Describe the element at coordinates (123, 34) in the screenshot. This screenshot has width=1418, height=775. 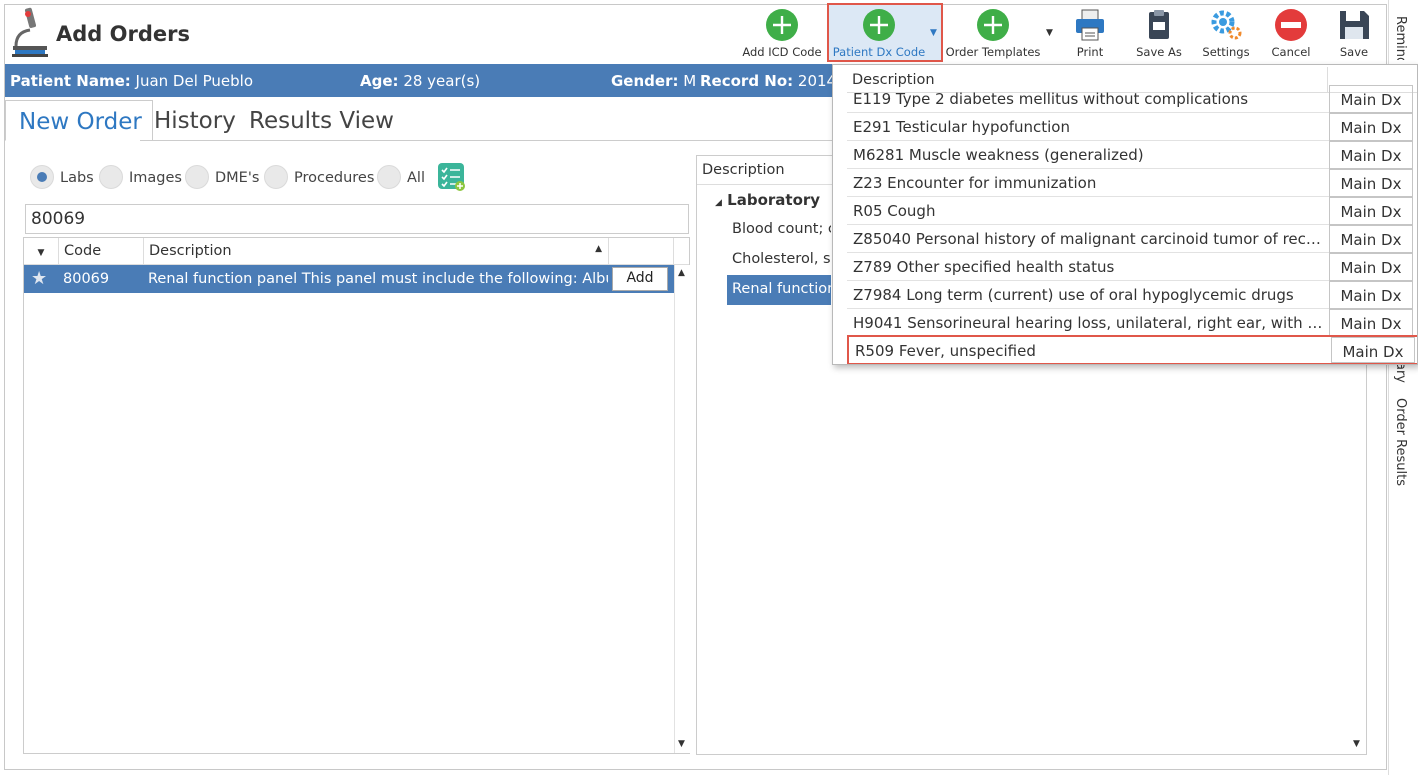
I see `page-title: Add Orders` at that location.